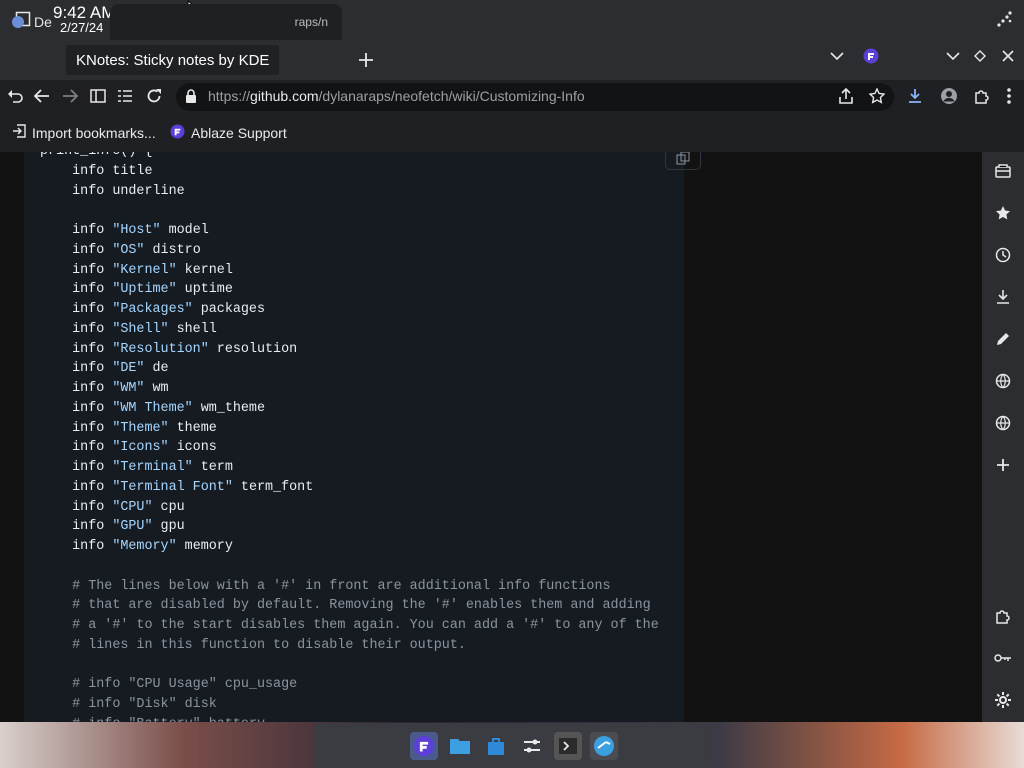 The width and height of the screenshot is (1024, 768). I want to click on file-manager-task-icon, so click(460, 746).